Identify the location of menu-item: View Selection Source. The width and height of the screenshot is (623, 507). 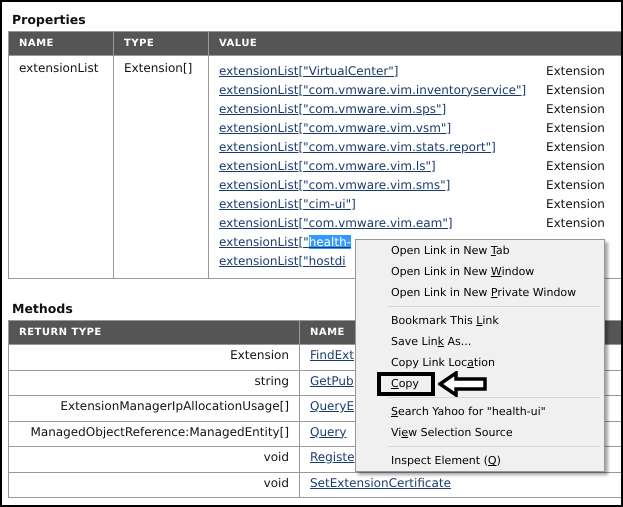
(480, 432).